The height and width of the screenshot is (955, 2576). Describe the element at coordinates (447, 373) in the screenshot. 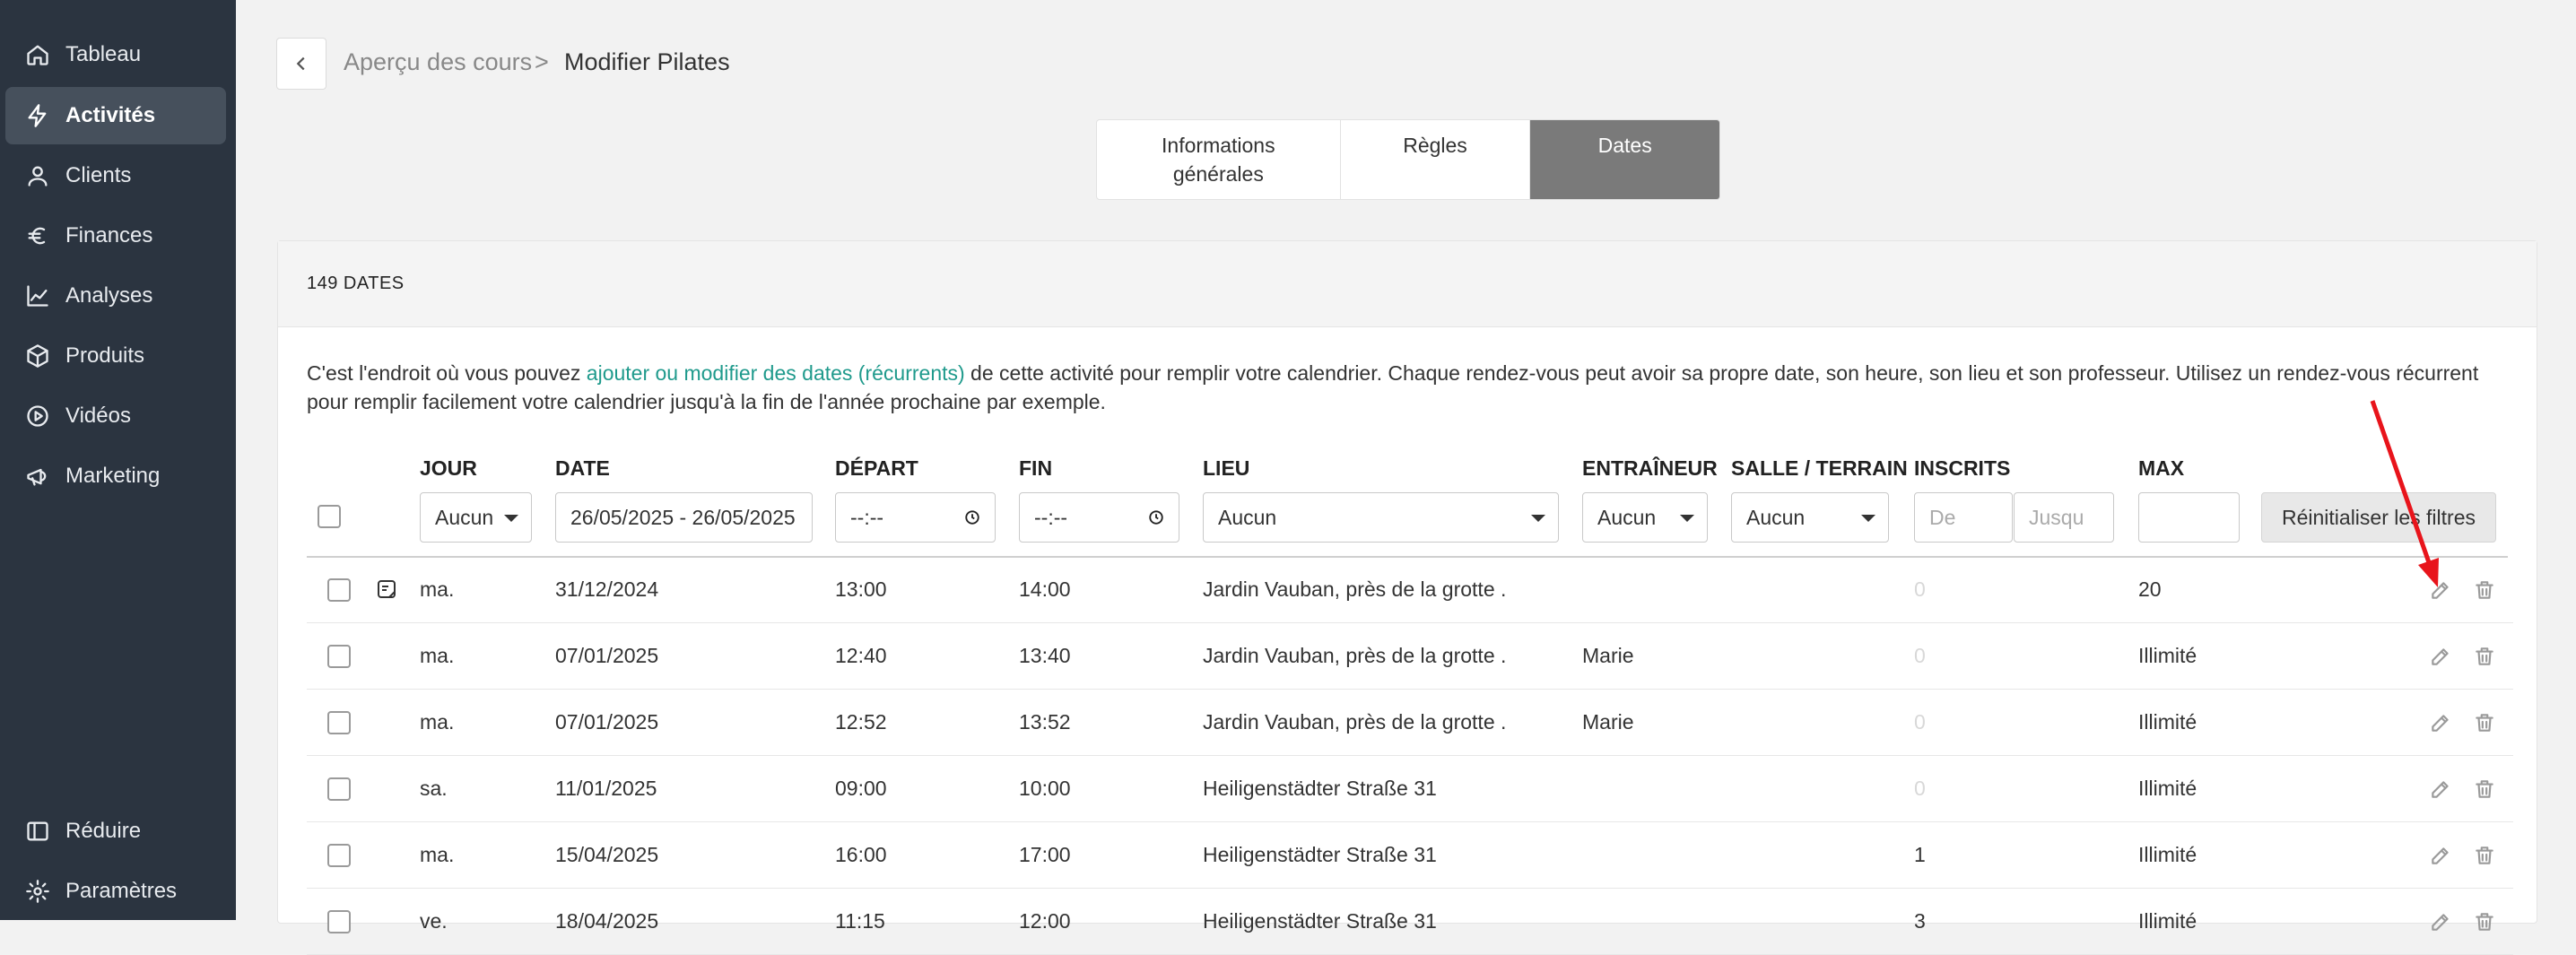

I see `intro-before: C'est l'endroit où vous pouvez` at that location.